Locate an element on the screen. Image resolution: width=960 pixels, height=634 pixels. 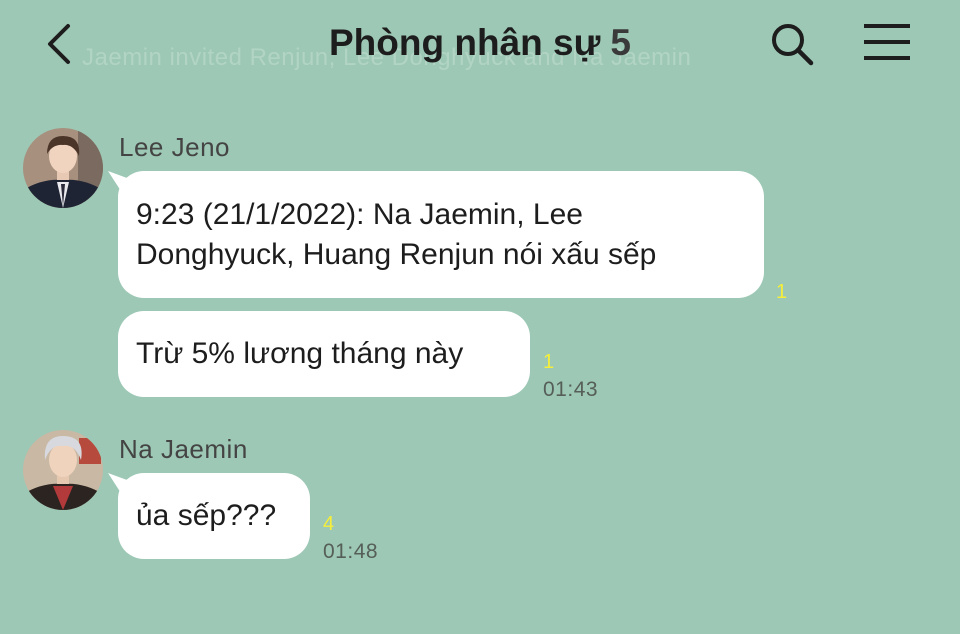
sender-name: Na Jaemin is located at coordinates (183, 449).